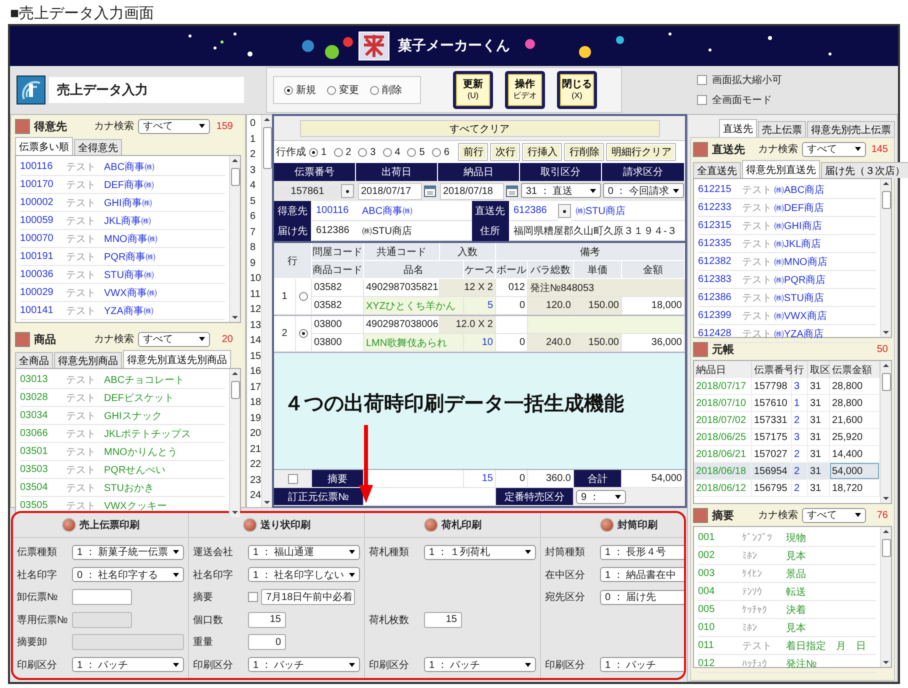 Image resolution: width=908 pixels, height=688 pixels. Describe the element at coordinates (800, 279) in the screenshot. I see `name-label: ㈱PQR商店` at that location.